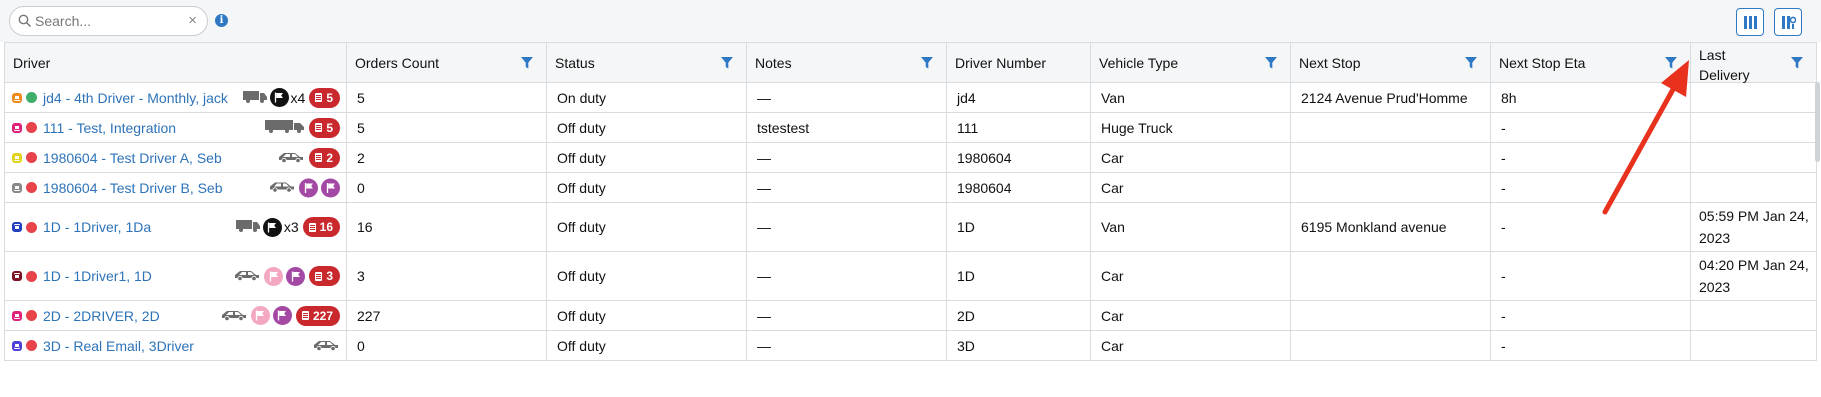  I want to click on truck-icon, so click(285, 127).